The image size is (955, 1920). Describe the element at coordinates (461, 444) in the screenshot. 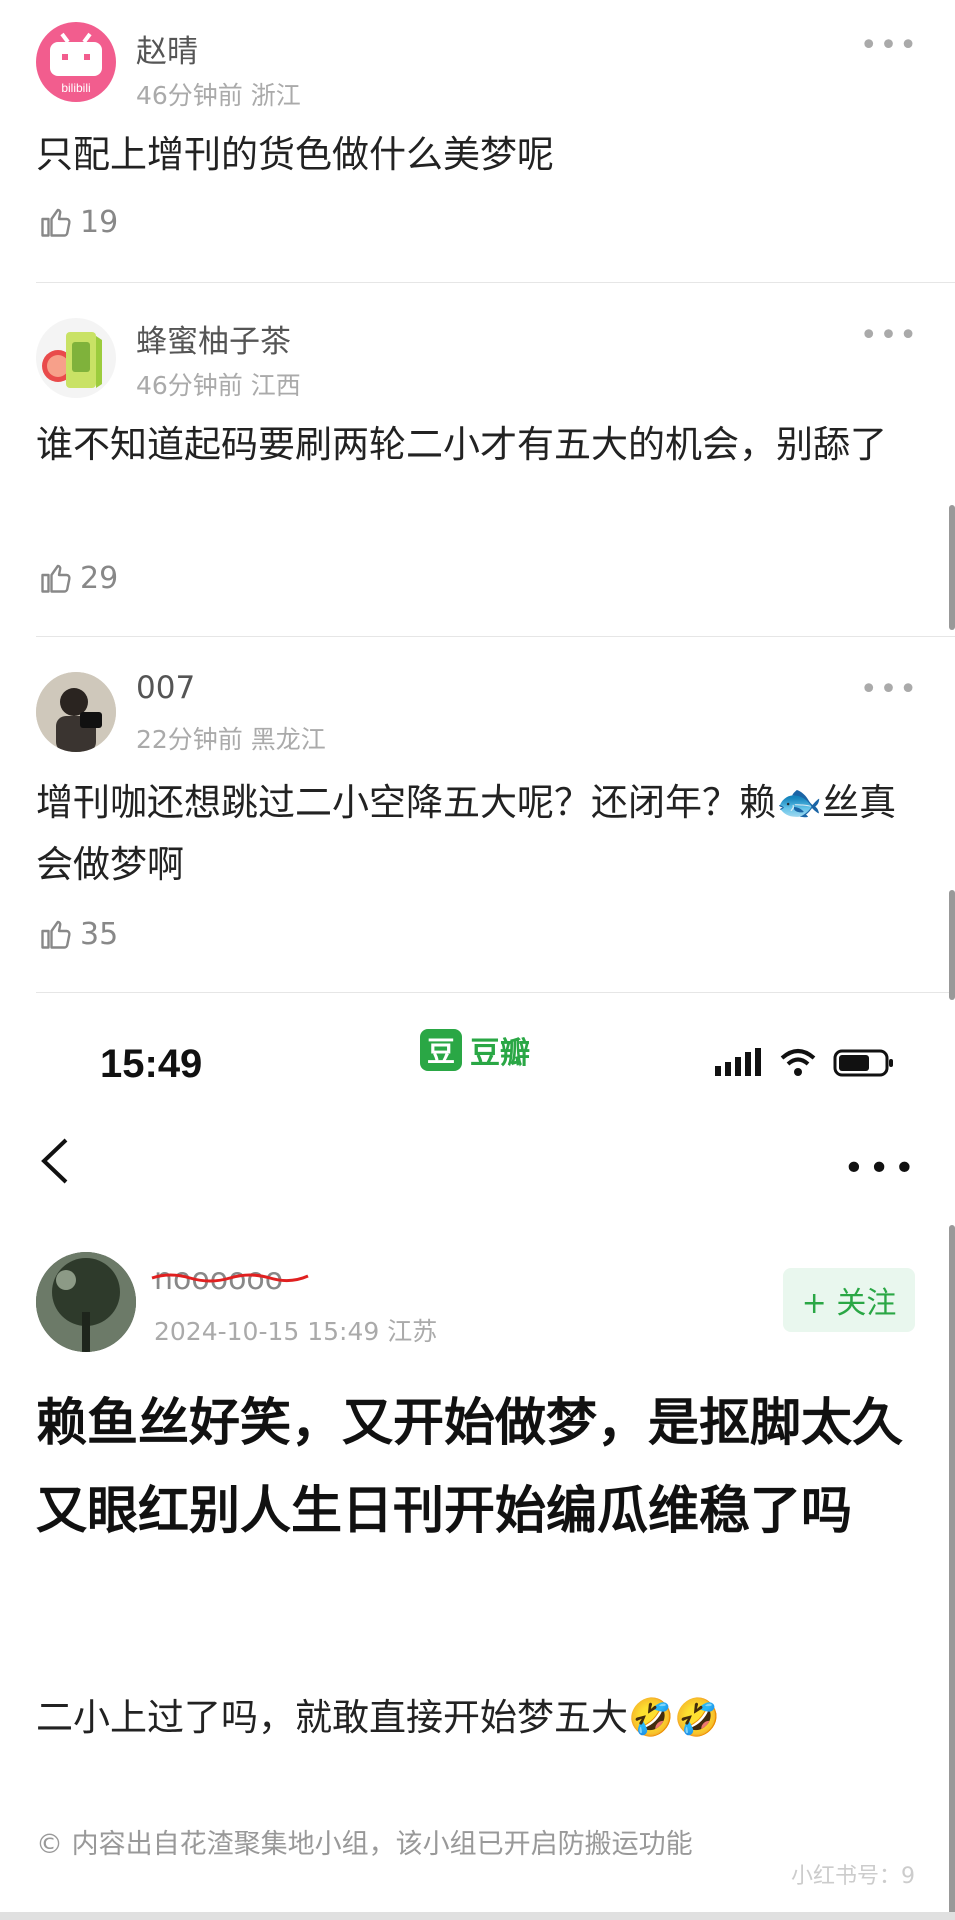

I see `comment-text: 谁不知道起码要刷两轮二小才有五大的机会，别舔了` at that location.